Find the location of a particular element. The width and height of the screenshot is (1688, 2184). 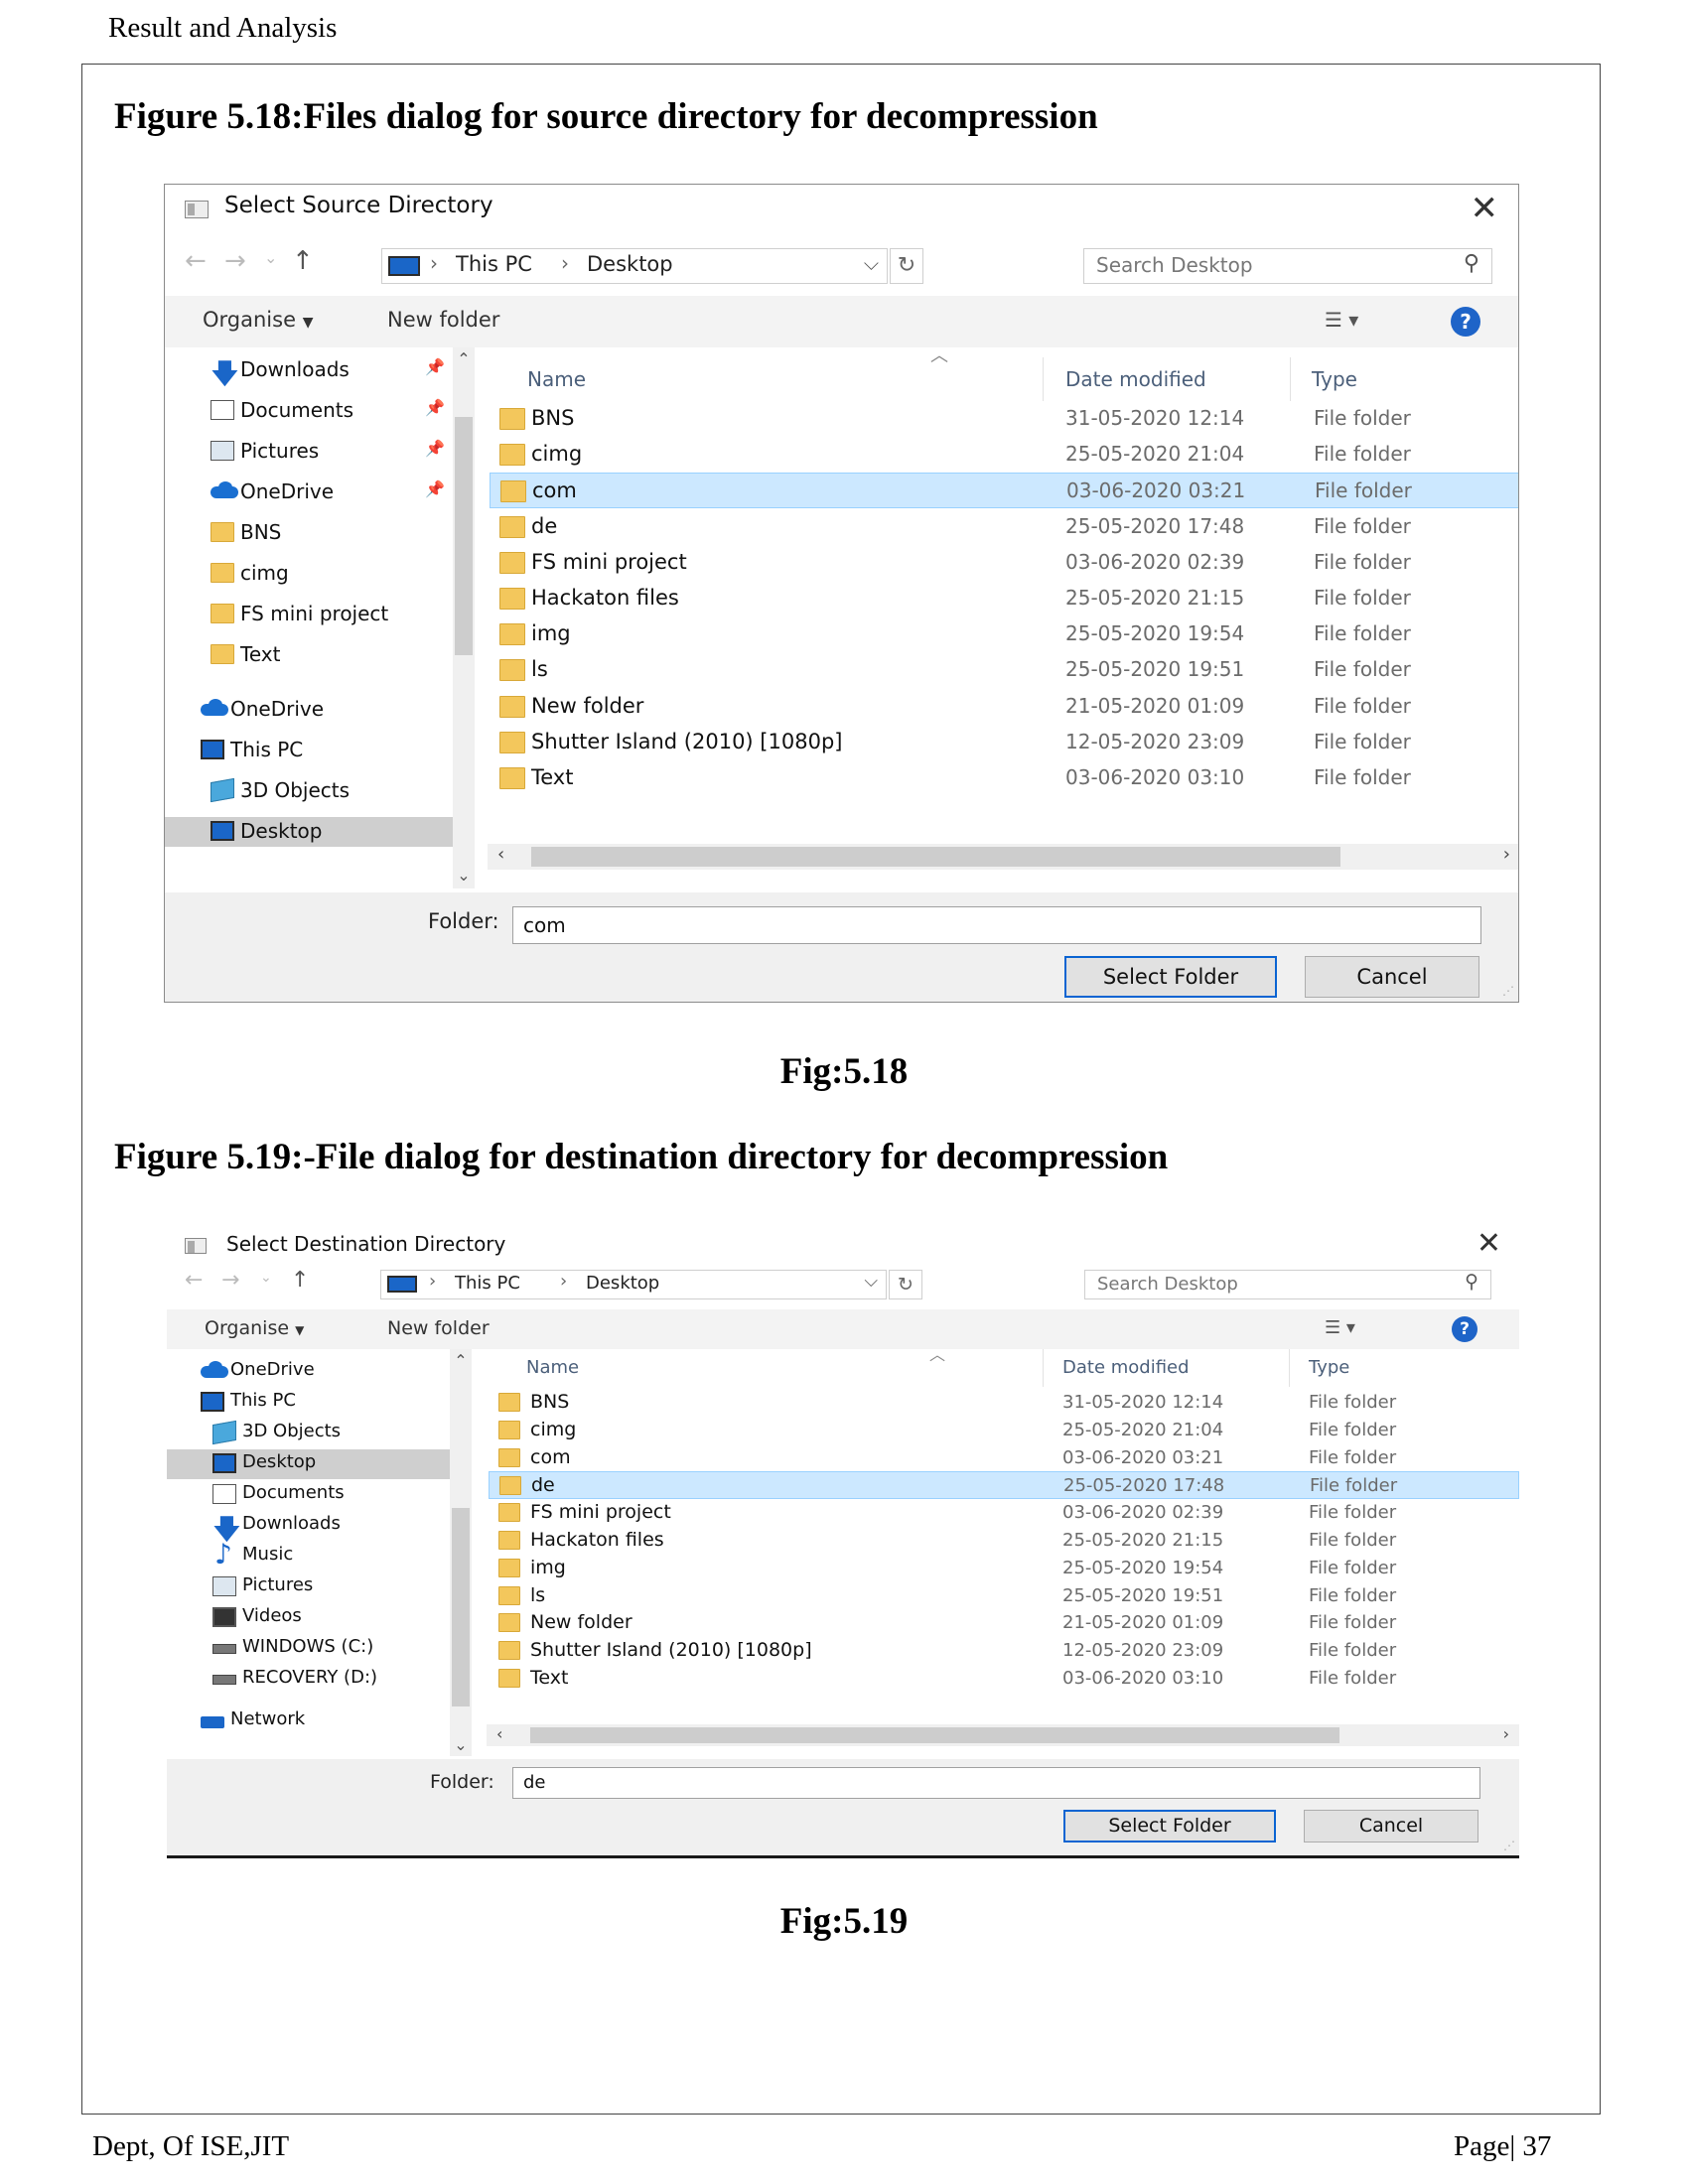

sidebar-item-documents: Documents is located at coordinates (311, 1495).